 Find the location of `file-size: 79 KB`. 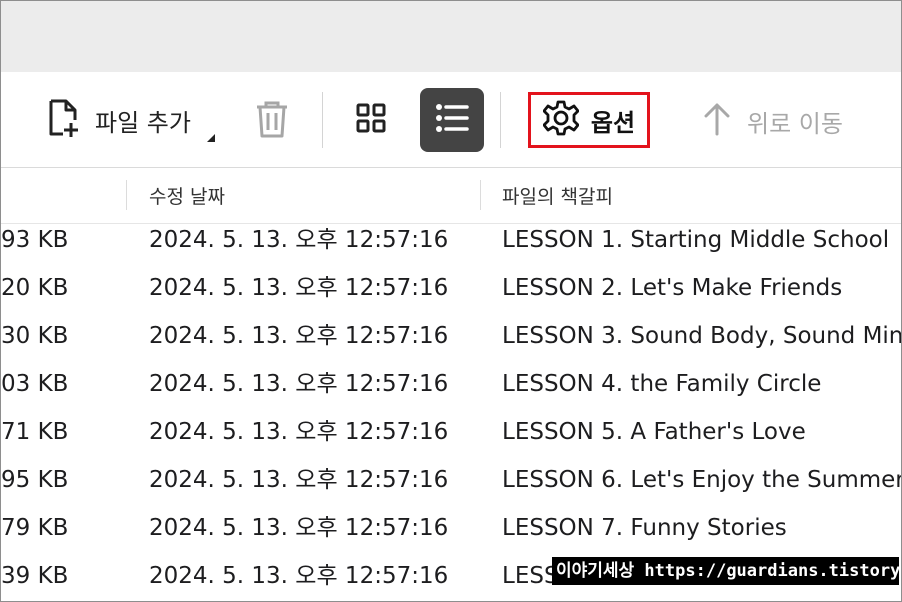

file-size: 79 KB is located at coordinates (35, 528).